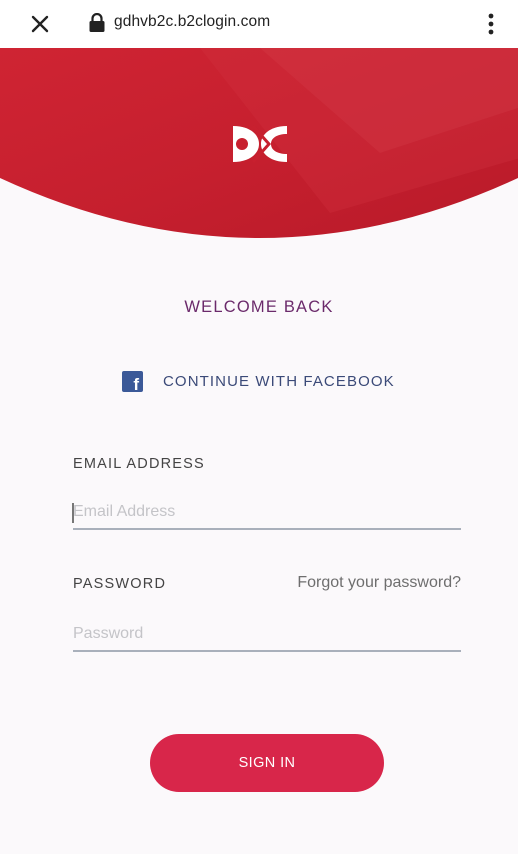 The height and width of the screenshot is (854, 518). I want to click on lock-icon, so click(97, 22).